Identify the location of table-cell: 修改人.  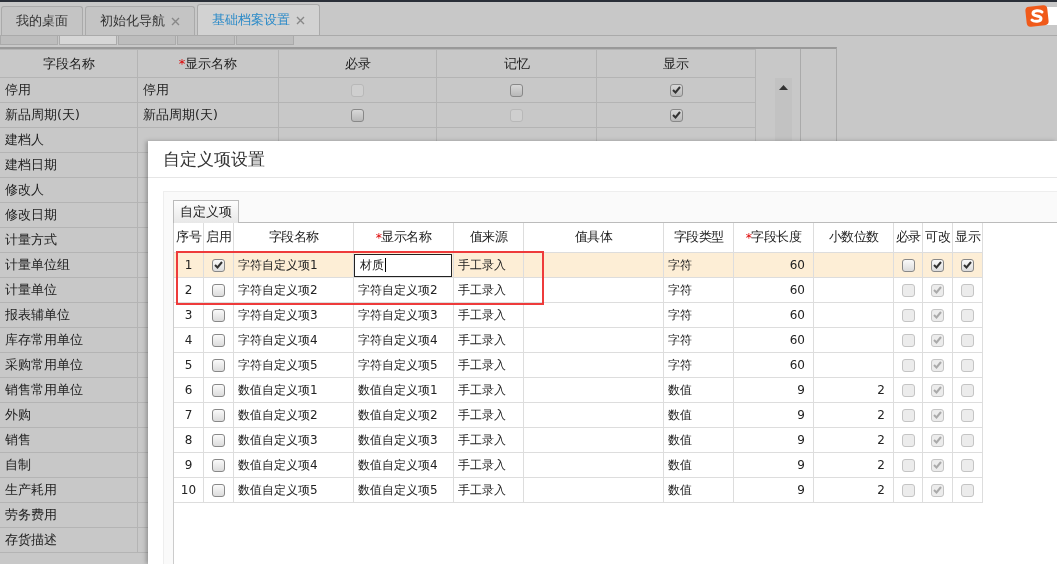
(69, 190).